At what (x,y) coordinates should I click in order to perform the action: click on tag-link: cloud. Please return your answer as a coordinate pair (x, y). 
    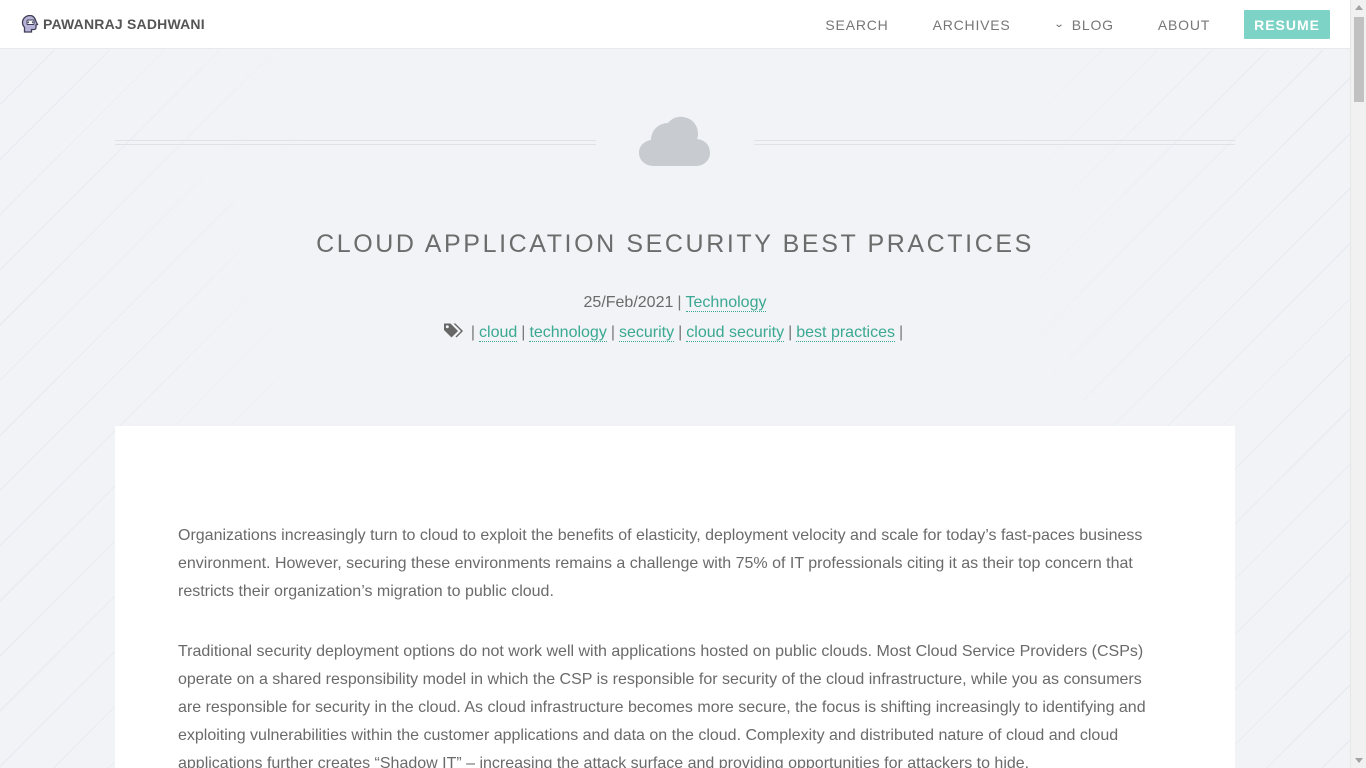
    Looking at the image, I should click on (498, 333).